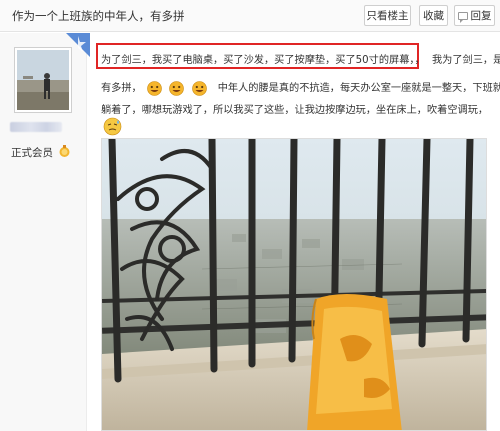 The height and width of the screenshot is (431, 500). I want to click on post-line-1-tail: 我为了剑三，是, so click(466, 60).